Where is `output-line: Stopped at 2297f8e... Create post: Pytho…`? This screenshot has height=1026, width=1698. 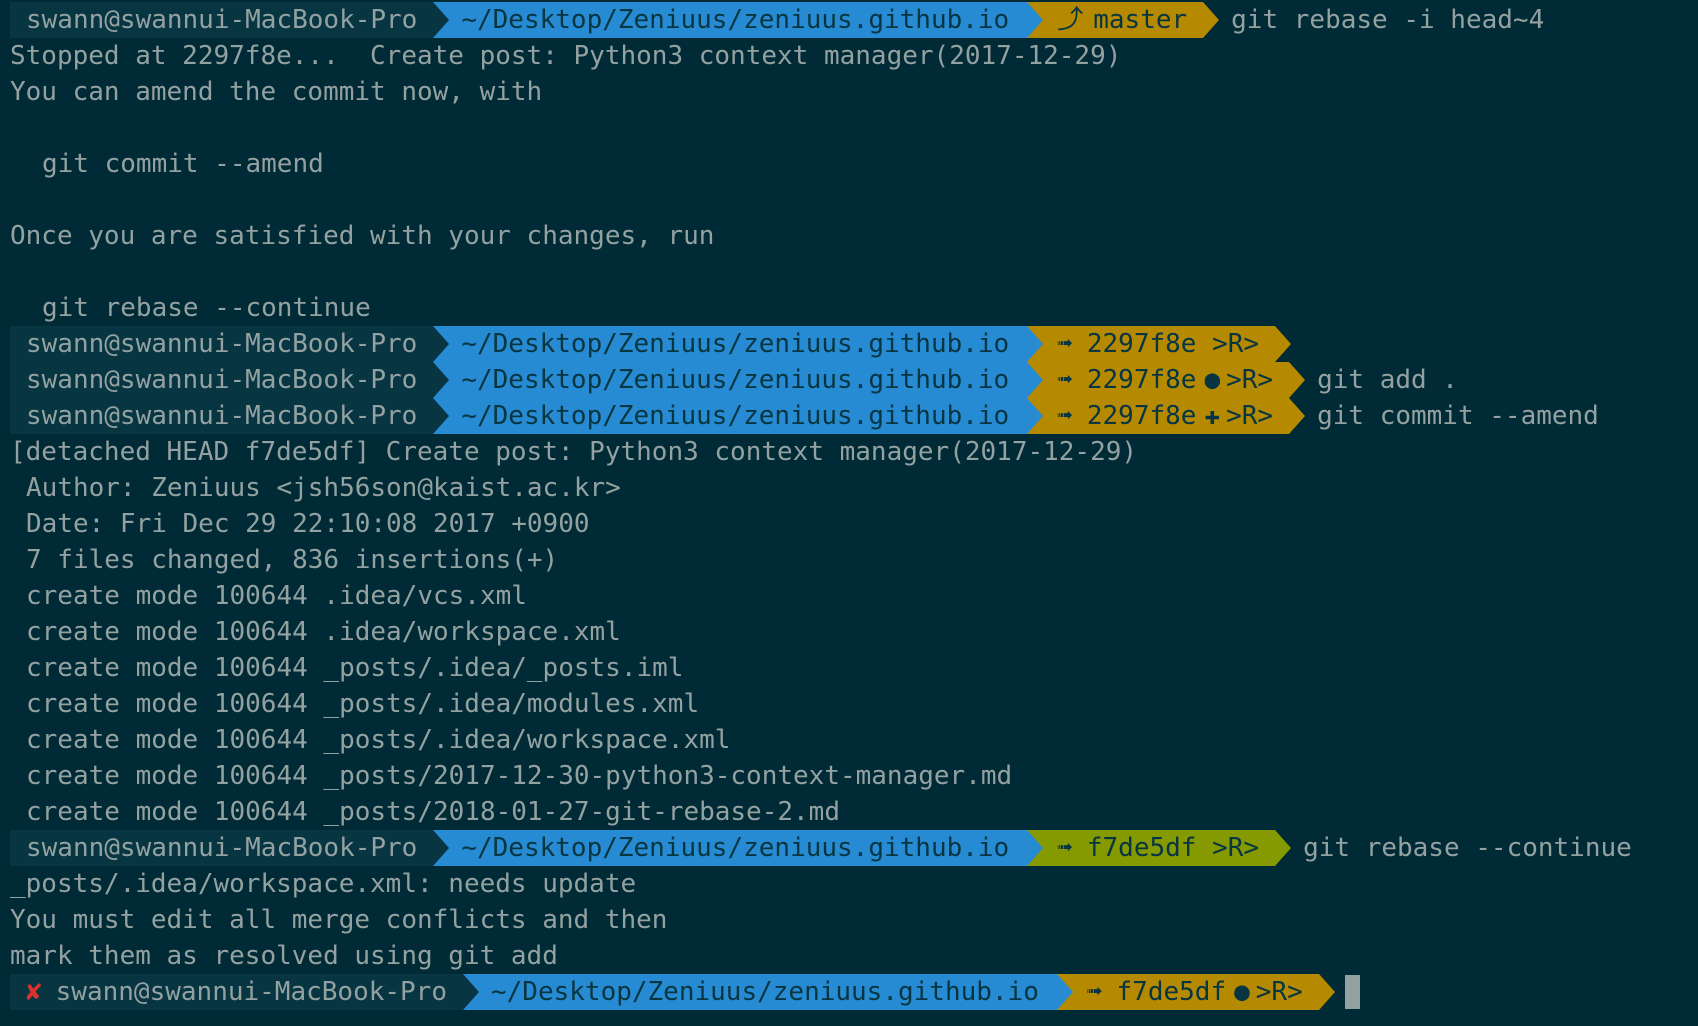
output-line: Stopped at 2297f8e... Create post: Pytho… is located at coordinates (566, 56).